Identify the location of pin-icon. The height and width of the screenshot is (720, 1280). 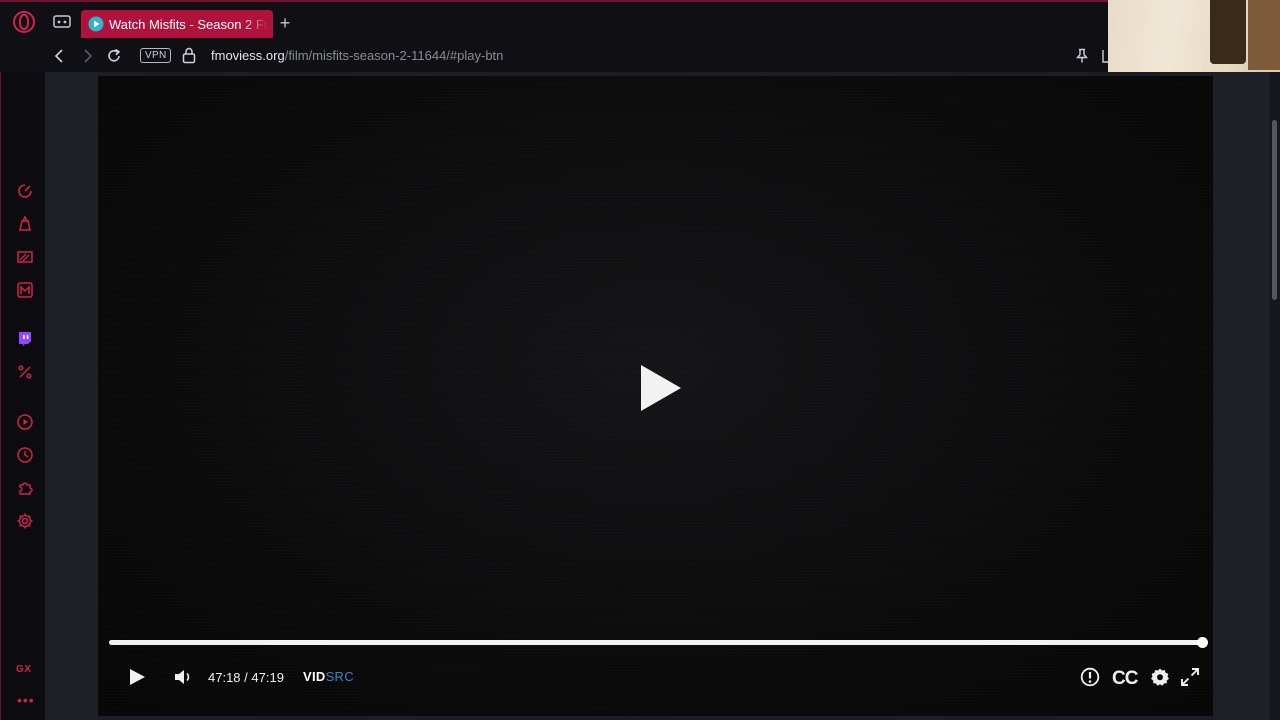
(1082, 56).